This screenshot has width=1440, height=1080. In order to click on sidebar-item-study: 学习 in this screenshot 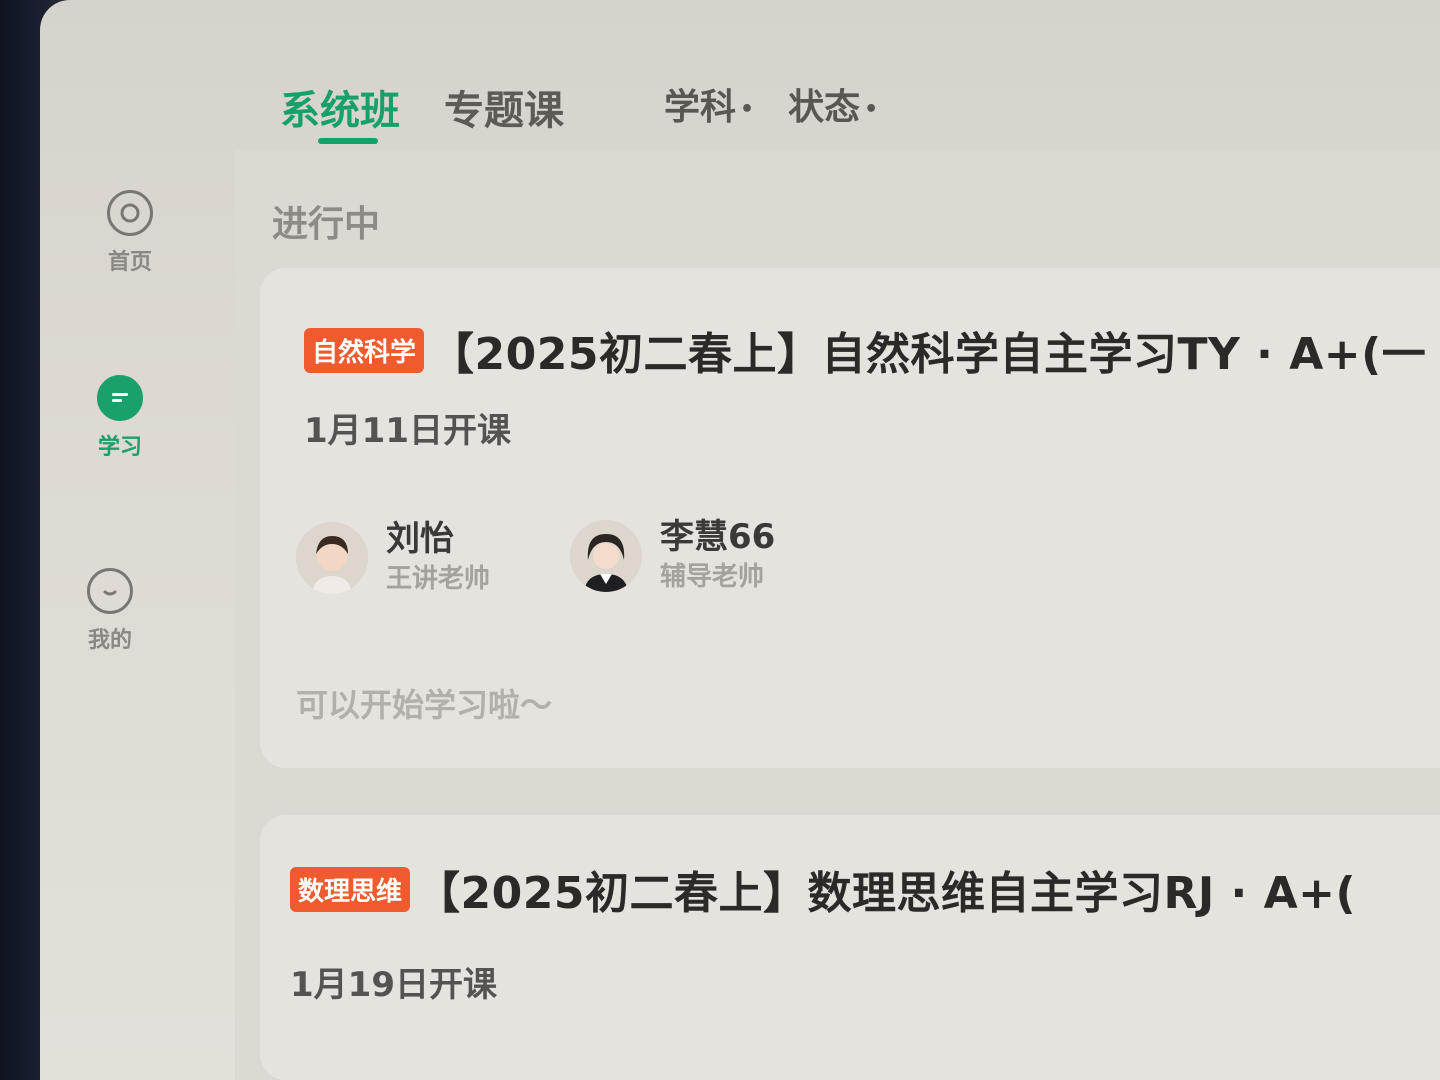, I will do `click(120, 418)`.